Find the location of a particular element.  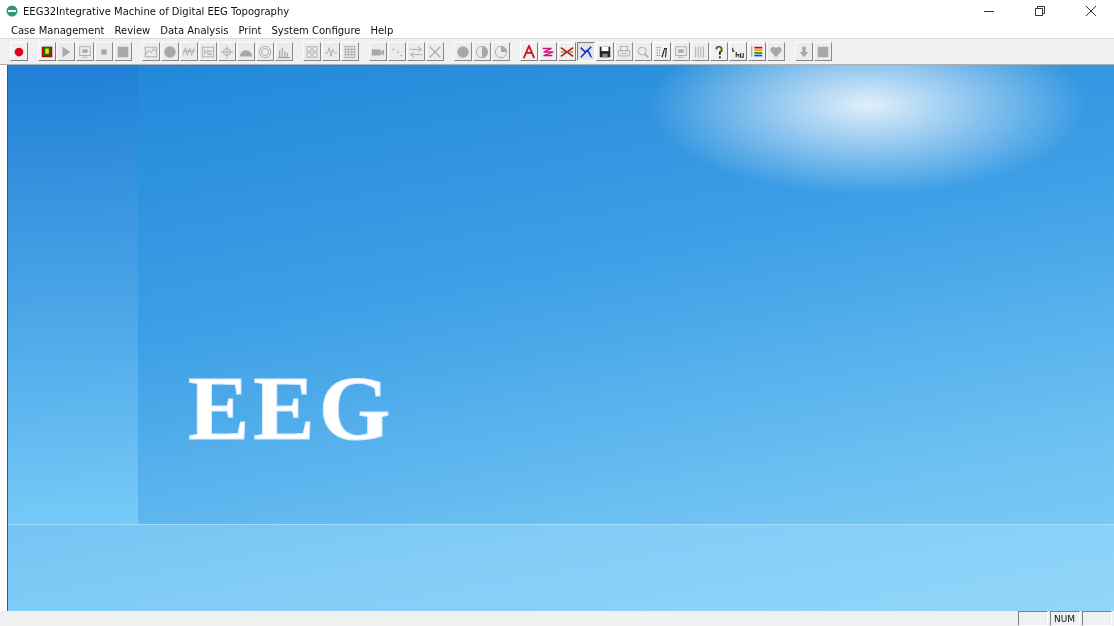

crosshair-icon is located at coordinates (227, 51).